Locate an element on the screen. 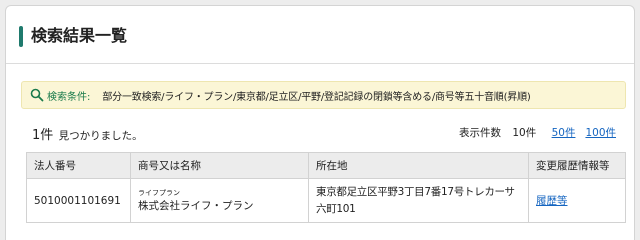 This screenshot has height=240, width=640. cell-corporate-number: 5010001101691 is located at coordinates (78, 200).